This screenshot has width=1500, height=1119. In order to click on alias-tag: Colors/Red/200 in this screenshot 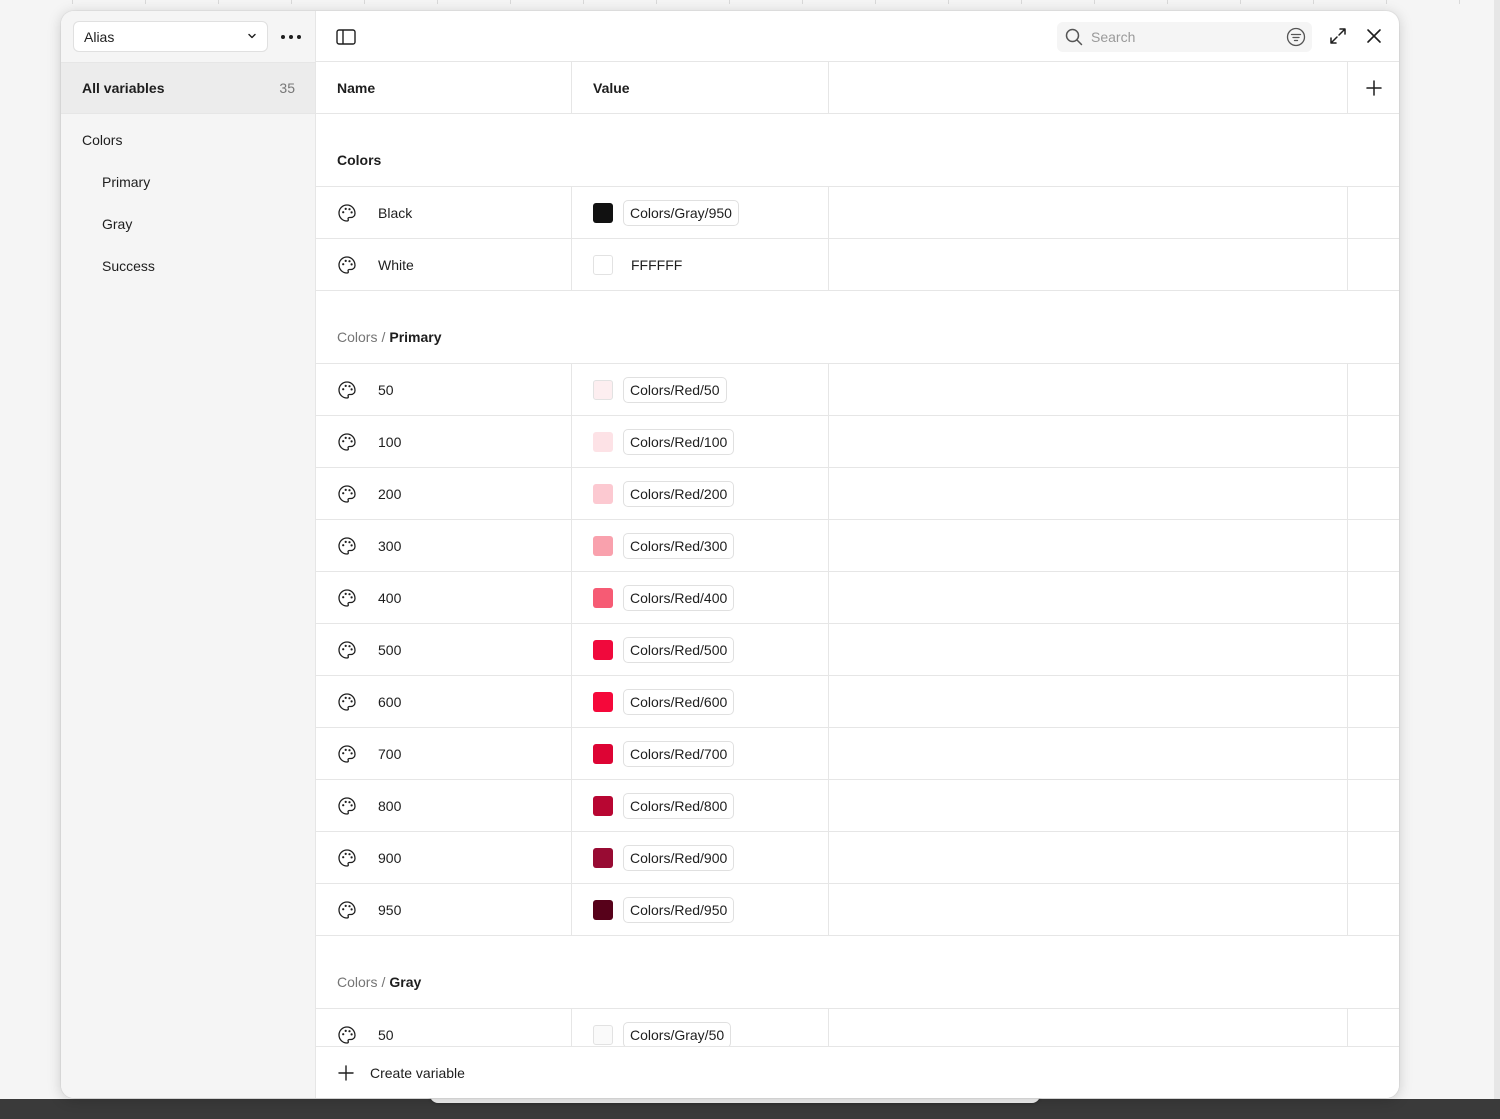, I will do `click(679, 493)`.